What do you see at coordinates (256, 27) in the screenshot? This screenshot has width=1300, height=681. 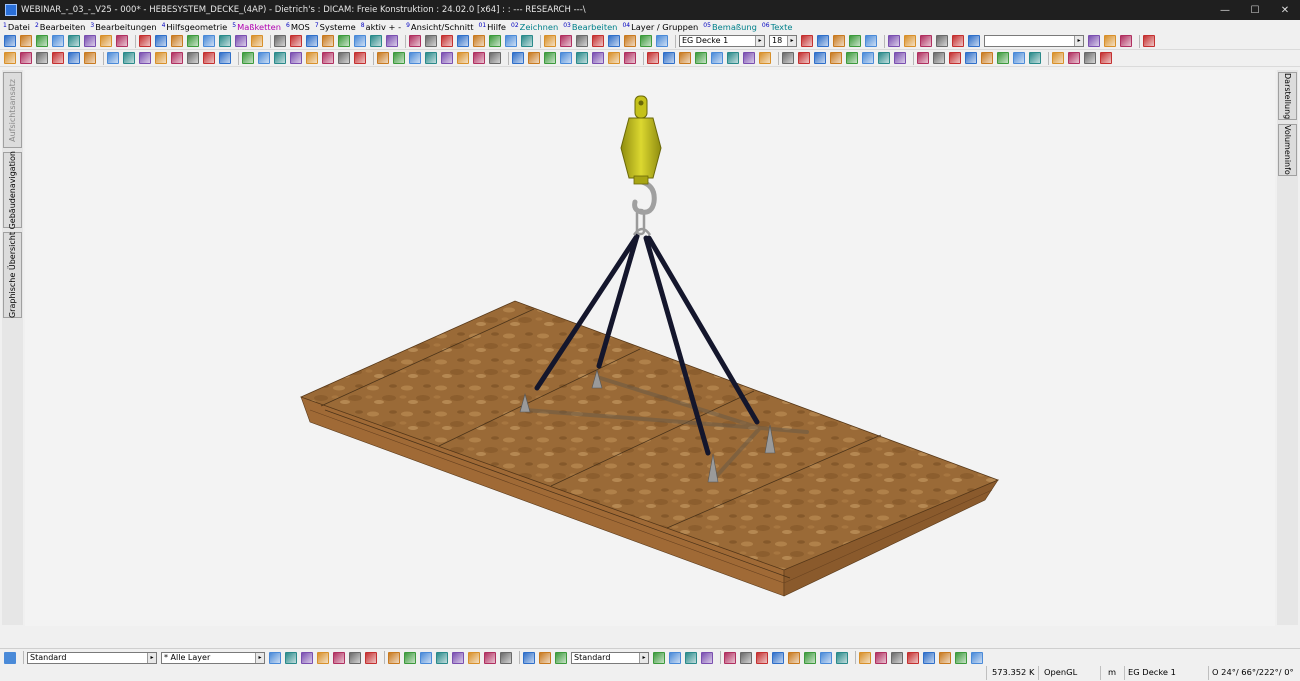 I see `menu-item: 5Maßketten` at bounding box center [256, 27].